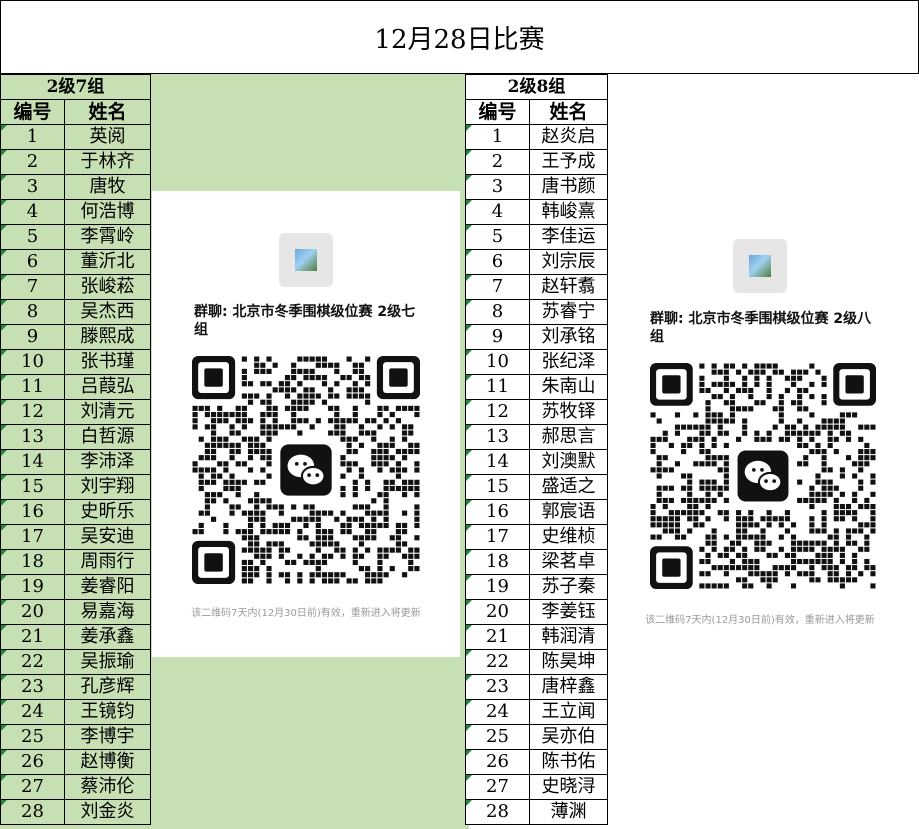 The height and width of the screenshot is (829, 919). Describe the element at coordinates (76, 812) in the screenshot. I see `table-row: 28 刘金炎` at that location.